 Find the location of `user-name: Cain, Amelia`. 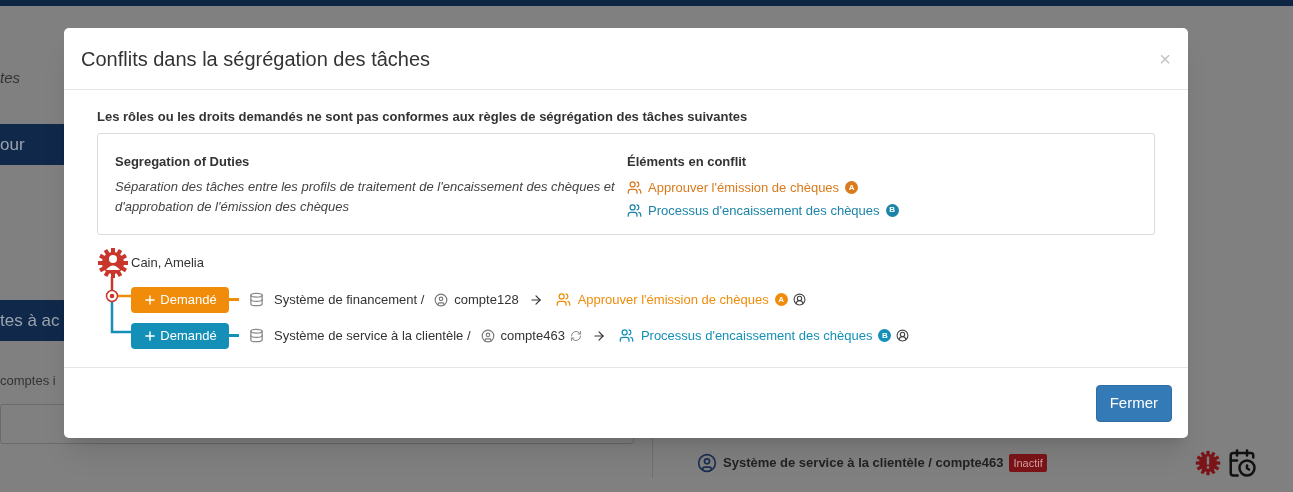

user-name: Cain, Amelia is located at coordinates (167, 262).